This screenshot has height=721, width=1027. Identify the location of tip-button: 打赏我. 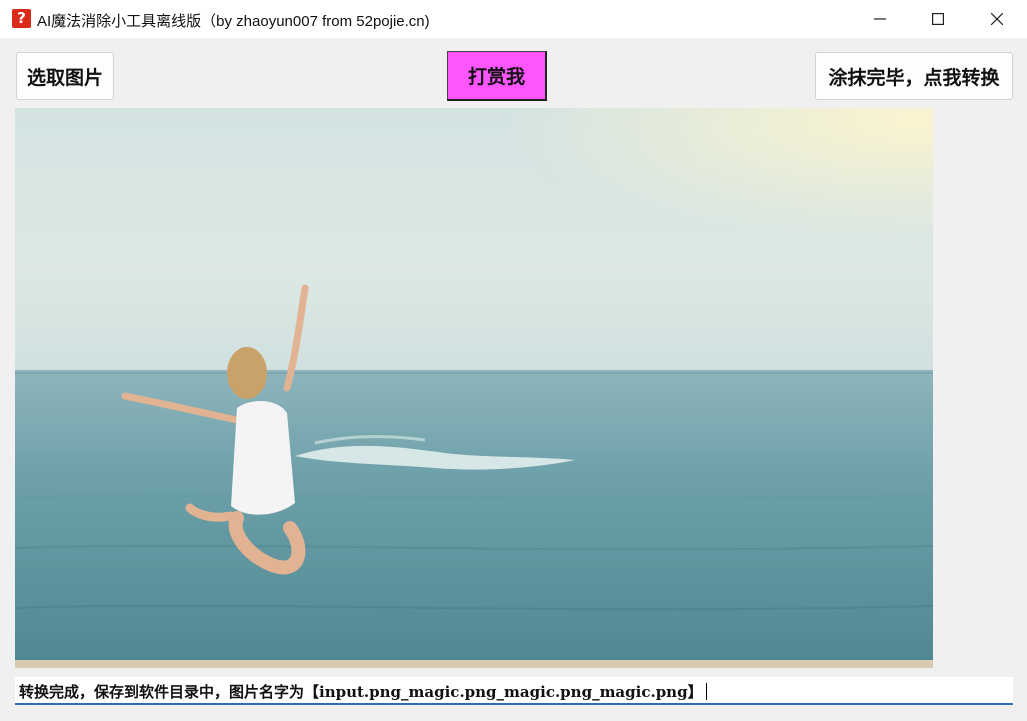
(497, 76).